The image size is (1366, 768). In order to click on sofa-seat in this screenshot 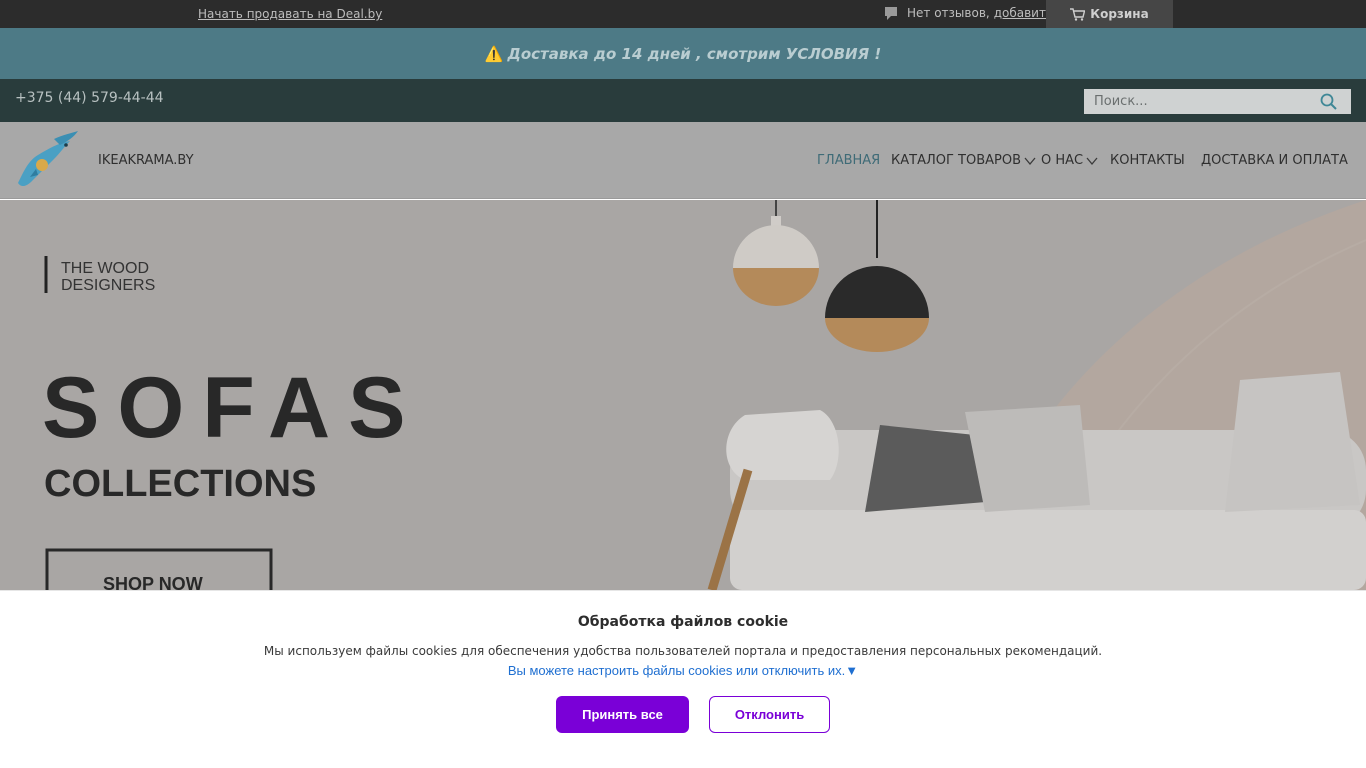, I will do `click(1048, 550)`.